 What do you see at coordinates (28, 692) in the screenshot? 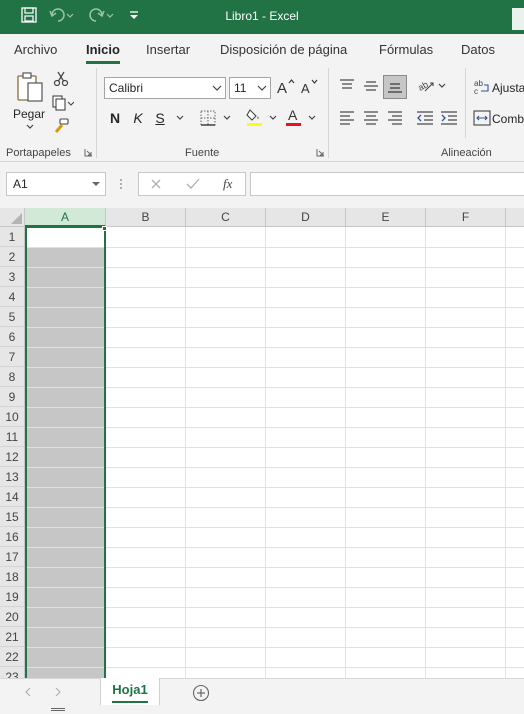
I see `scroll-left-icon` at bounding box center [28, 692].